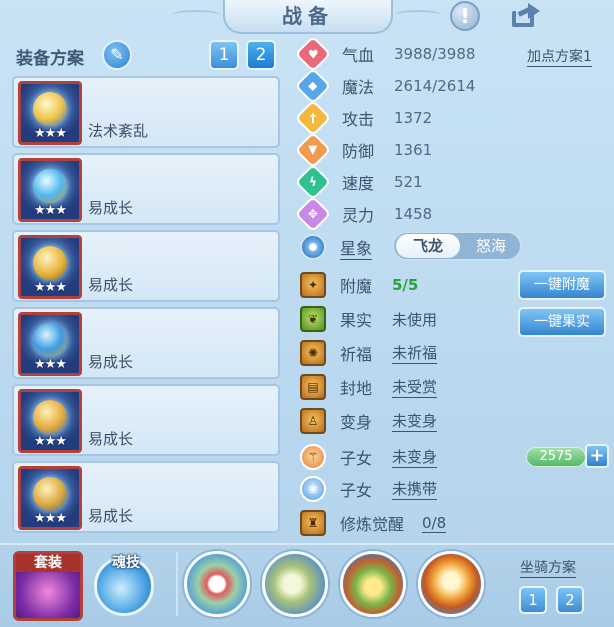 This screenshot has width=614, height=627. I want to click on attr-value: 1458, so click(413, 214).